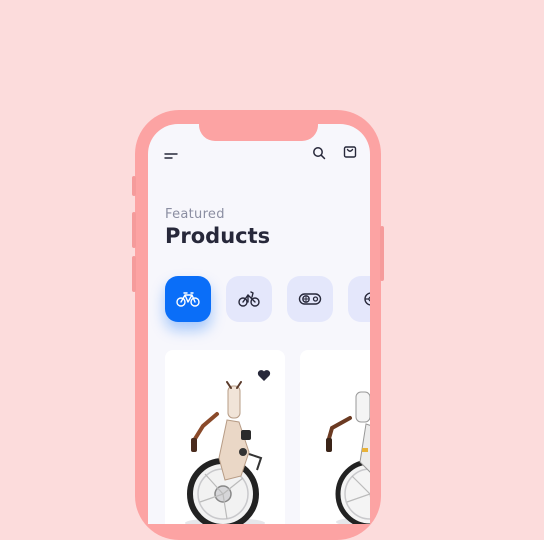 The image size is (544, 540). What do you see at coordinates (171, 152) in the screenshot?
I see `menu-icon` at bounding box center [171, 152].